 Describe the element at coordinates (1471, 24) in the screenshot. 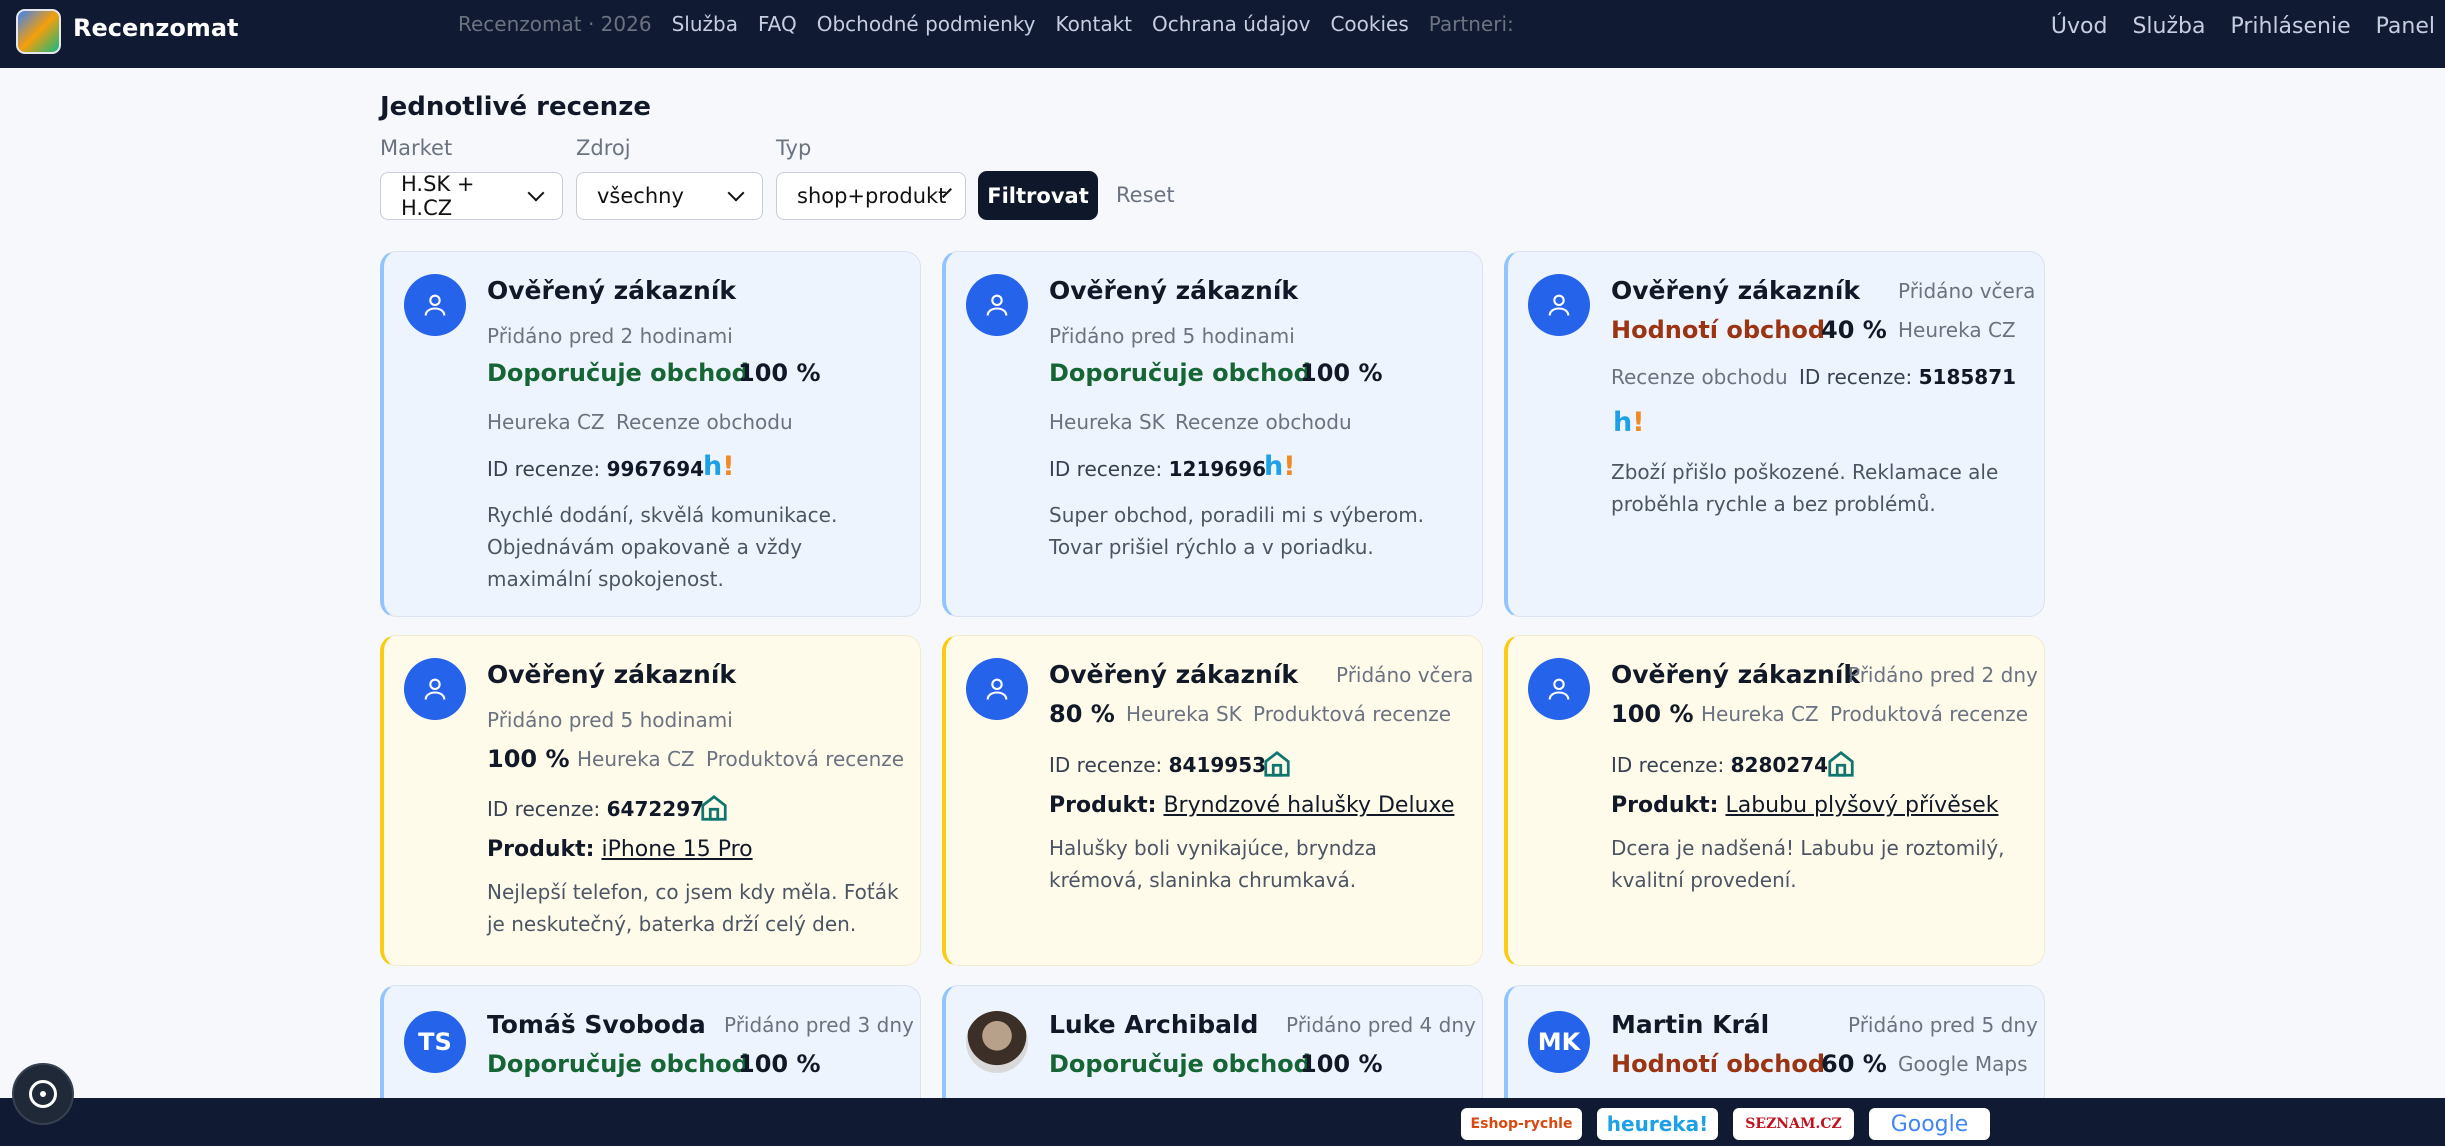

I see `footer-partners-label: Partneri:` at that location.